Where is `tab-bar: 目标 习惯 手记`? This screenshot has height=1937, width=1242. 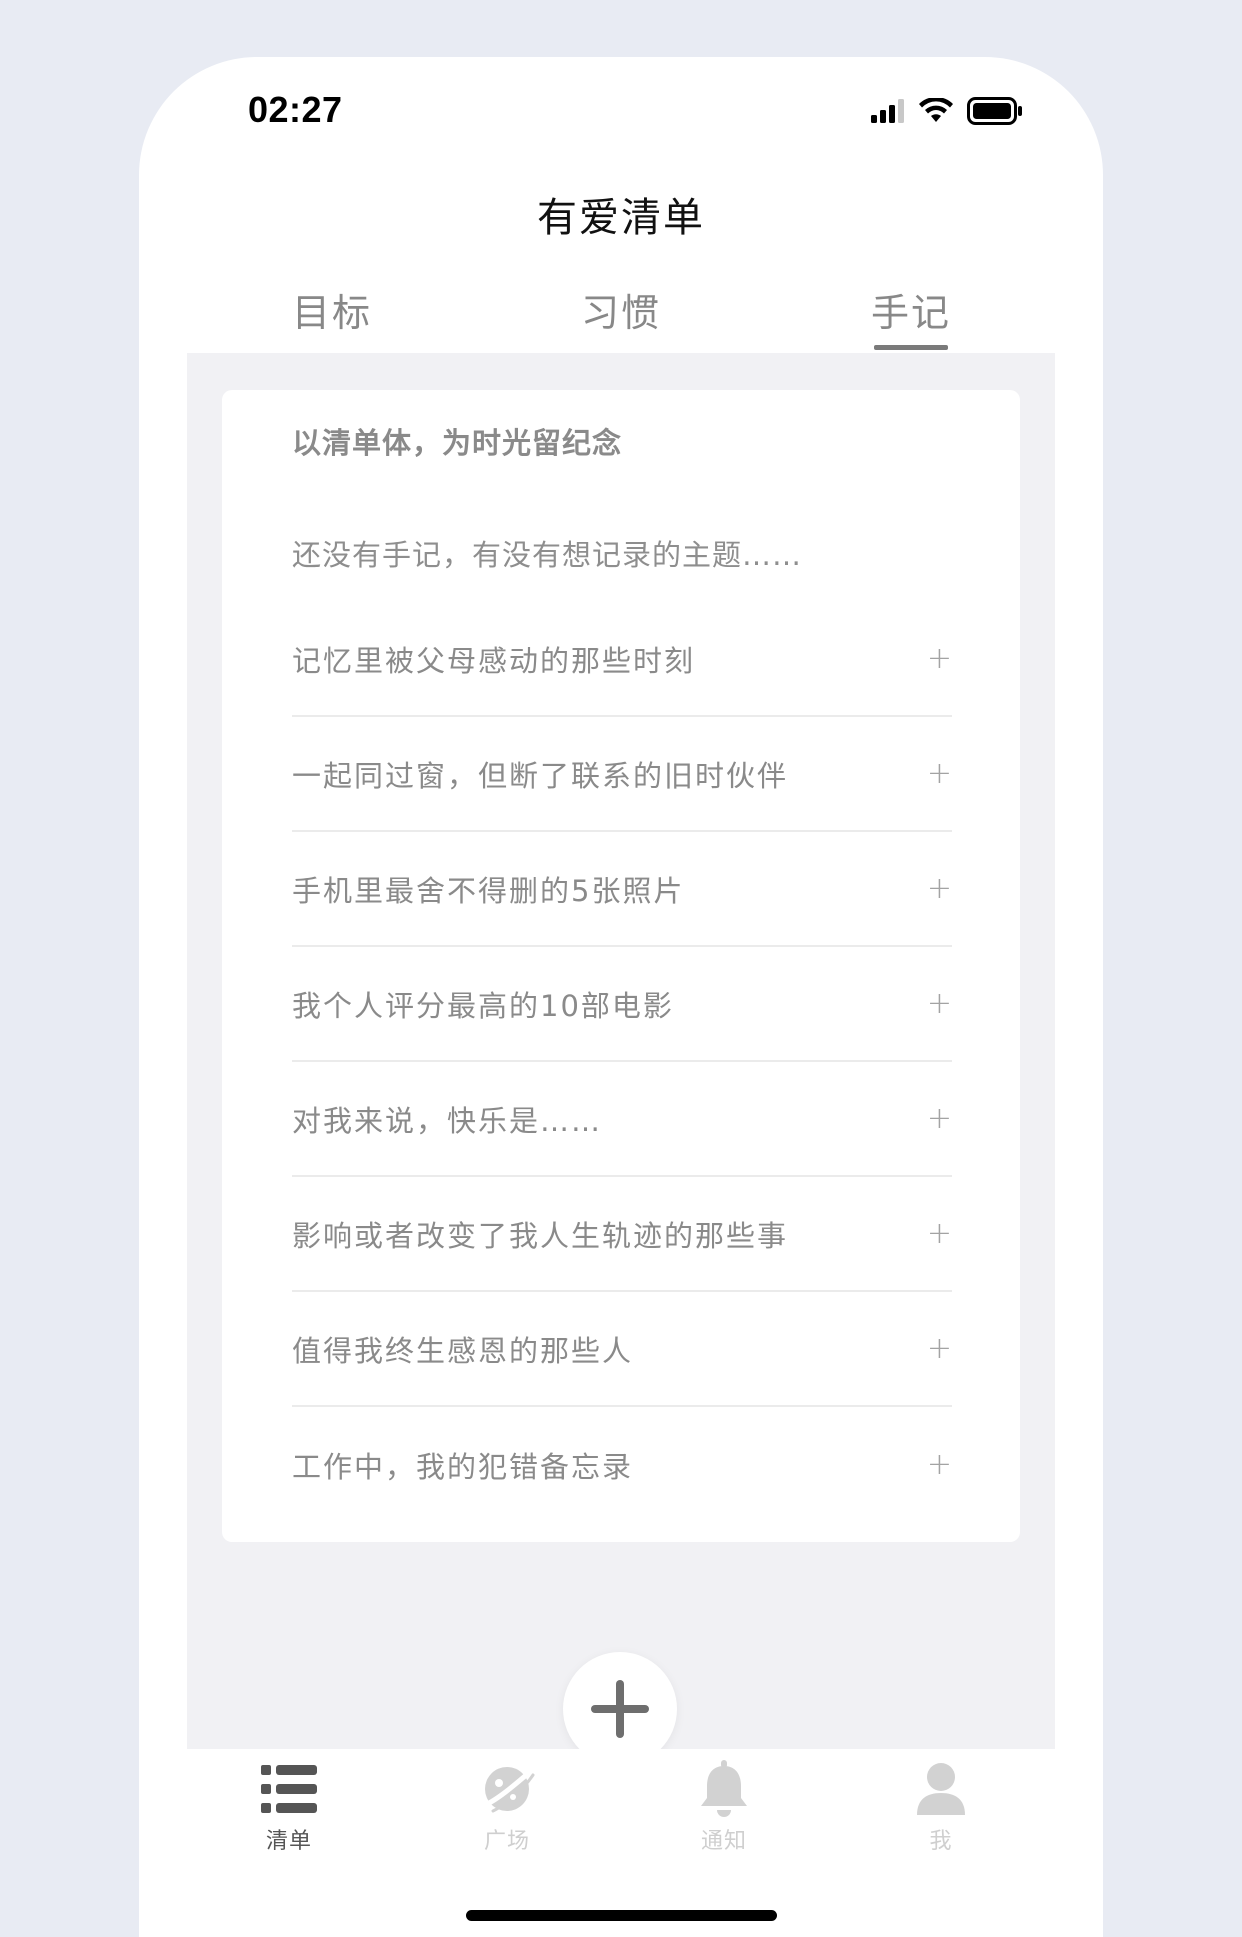 tab-bar: 目标 习惯 手记 is located at coordinates (621, 317).